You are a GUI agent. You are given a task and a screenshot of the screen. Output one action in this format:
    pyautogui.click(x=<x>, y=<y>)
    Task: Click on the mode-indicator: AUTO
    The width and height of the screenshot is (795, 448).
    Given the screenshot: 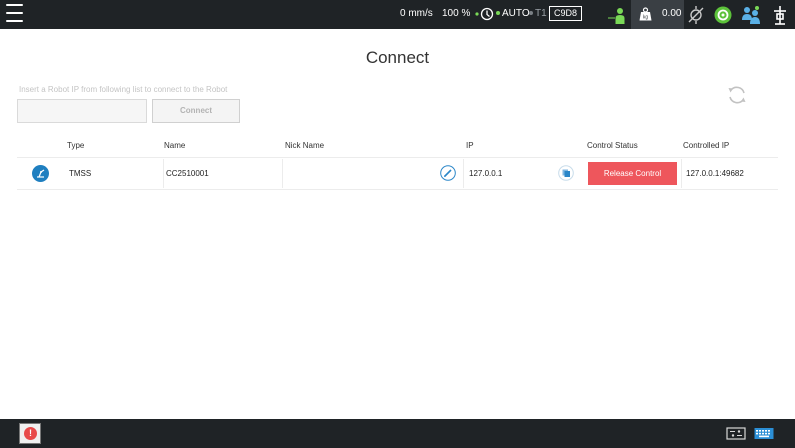 What is the action you would take?
    pyautogui.click(x=513, y=13)
    